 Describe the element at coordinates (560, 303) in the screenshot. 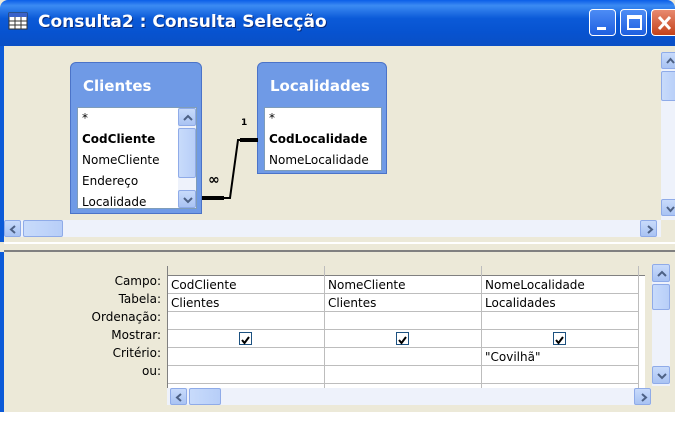

I see `tabela-cell: Localidades` at that location.